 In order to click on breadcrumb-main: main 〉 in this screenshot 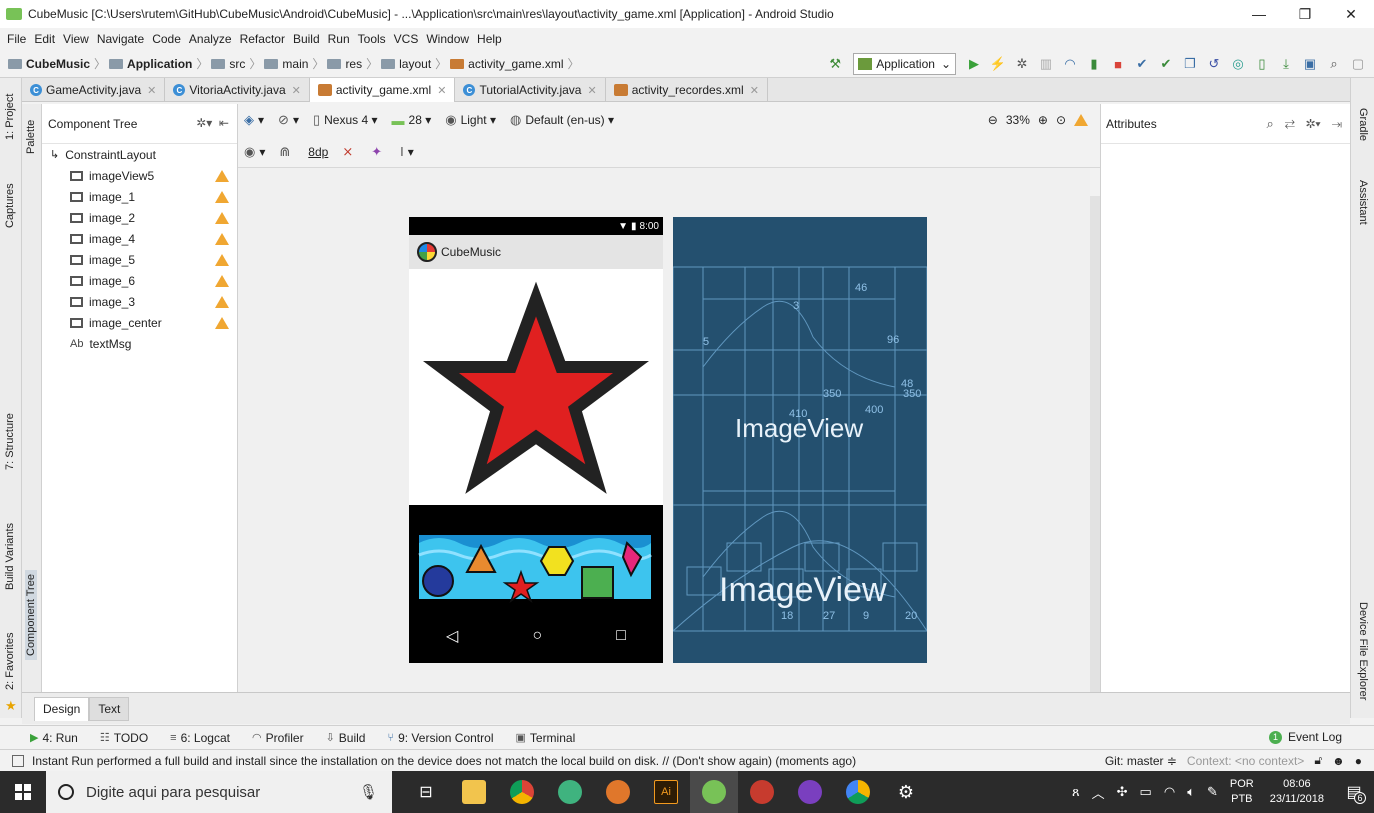, I will do `click(294, 63)`.